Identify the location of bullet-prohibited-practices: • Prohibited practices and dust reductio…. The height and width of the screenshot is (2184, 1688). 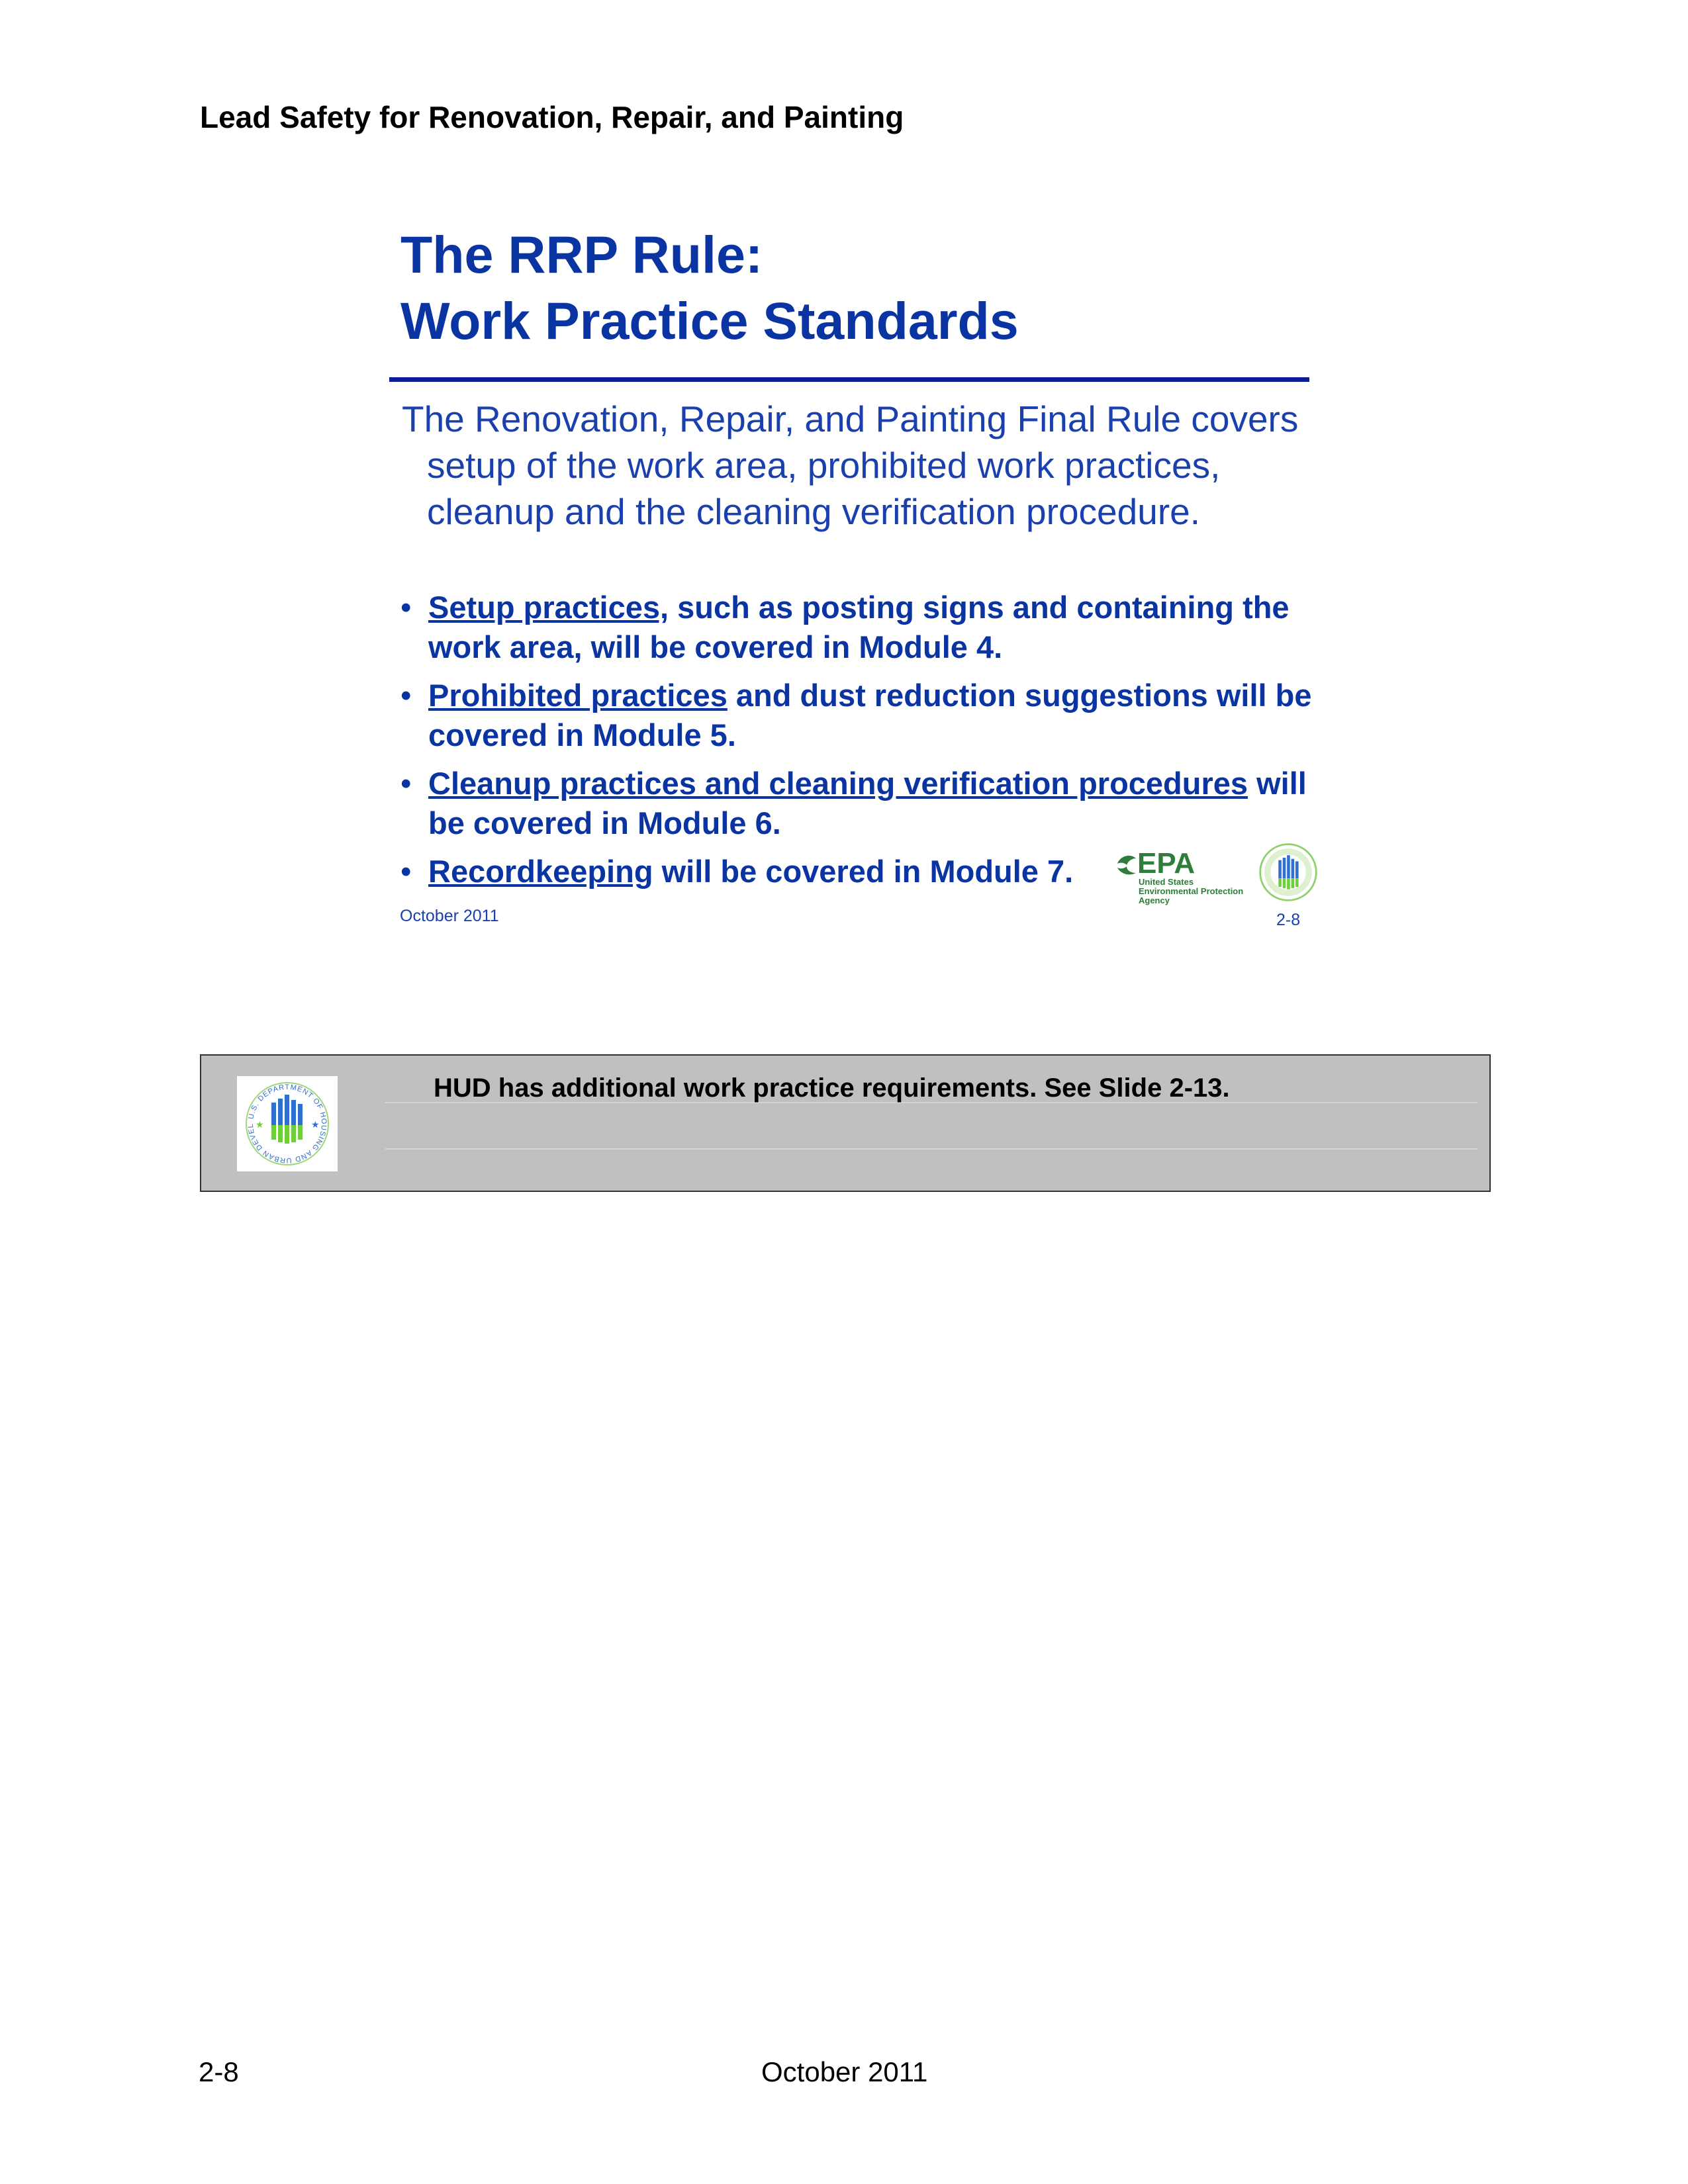
(857, 715).